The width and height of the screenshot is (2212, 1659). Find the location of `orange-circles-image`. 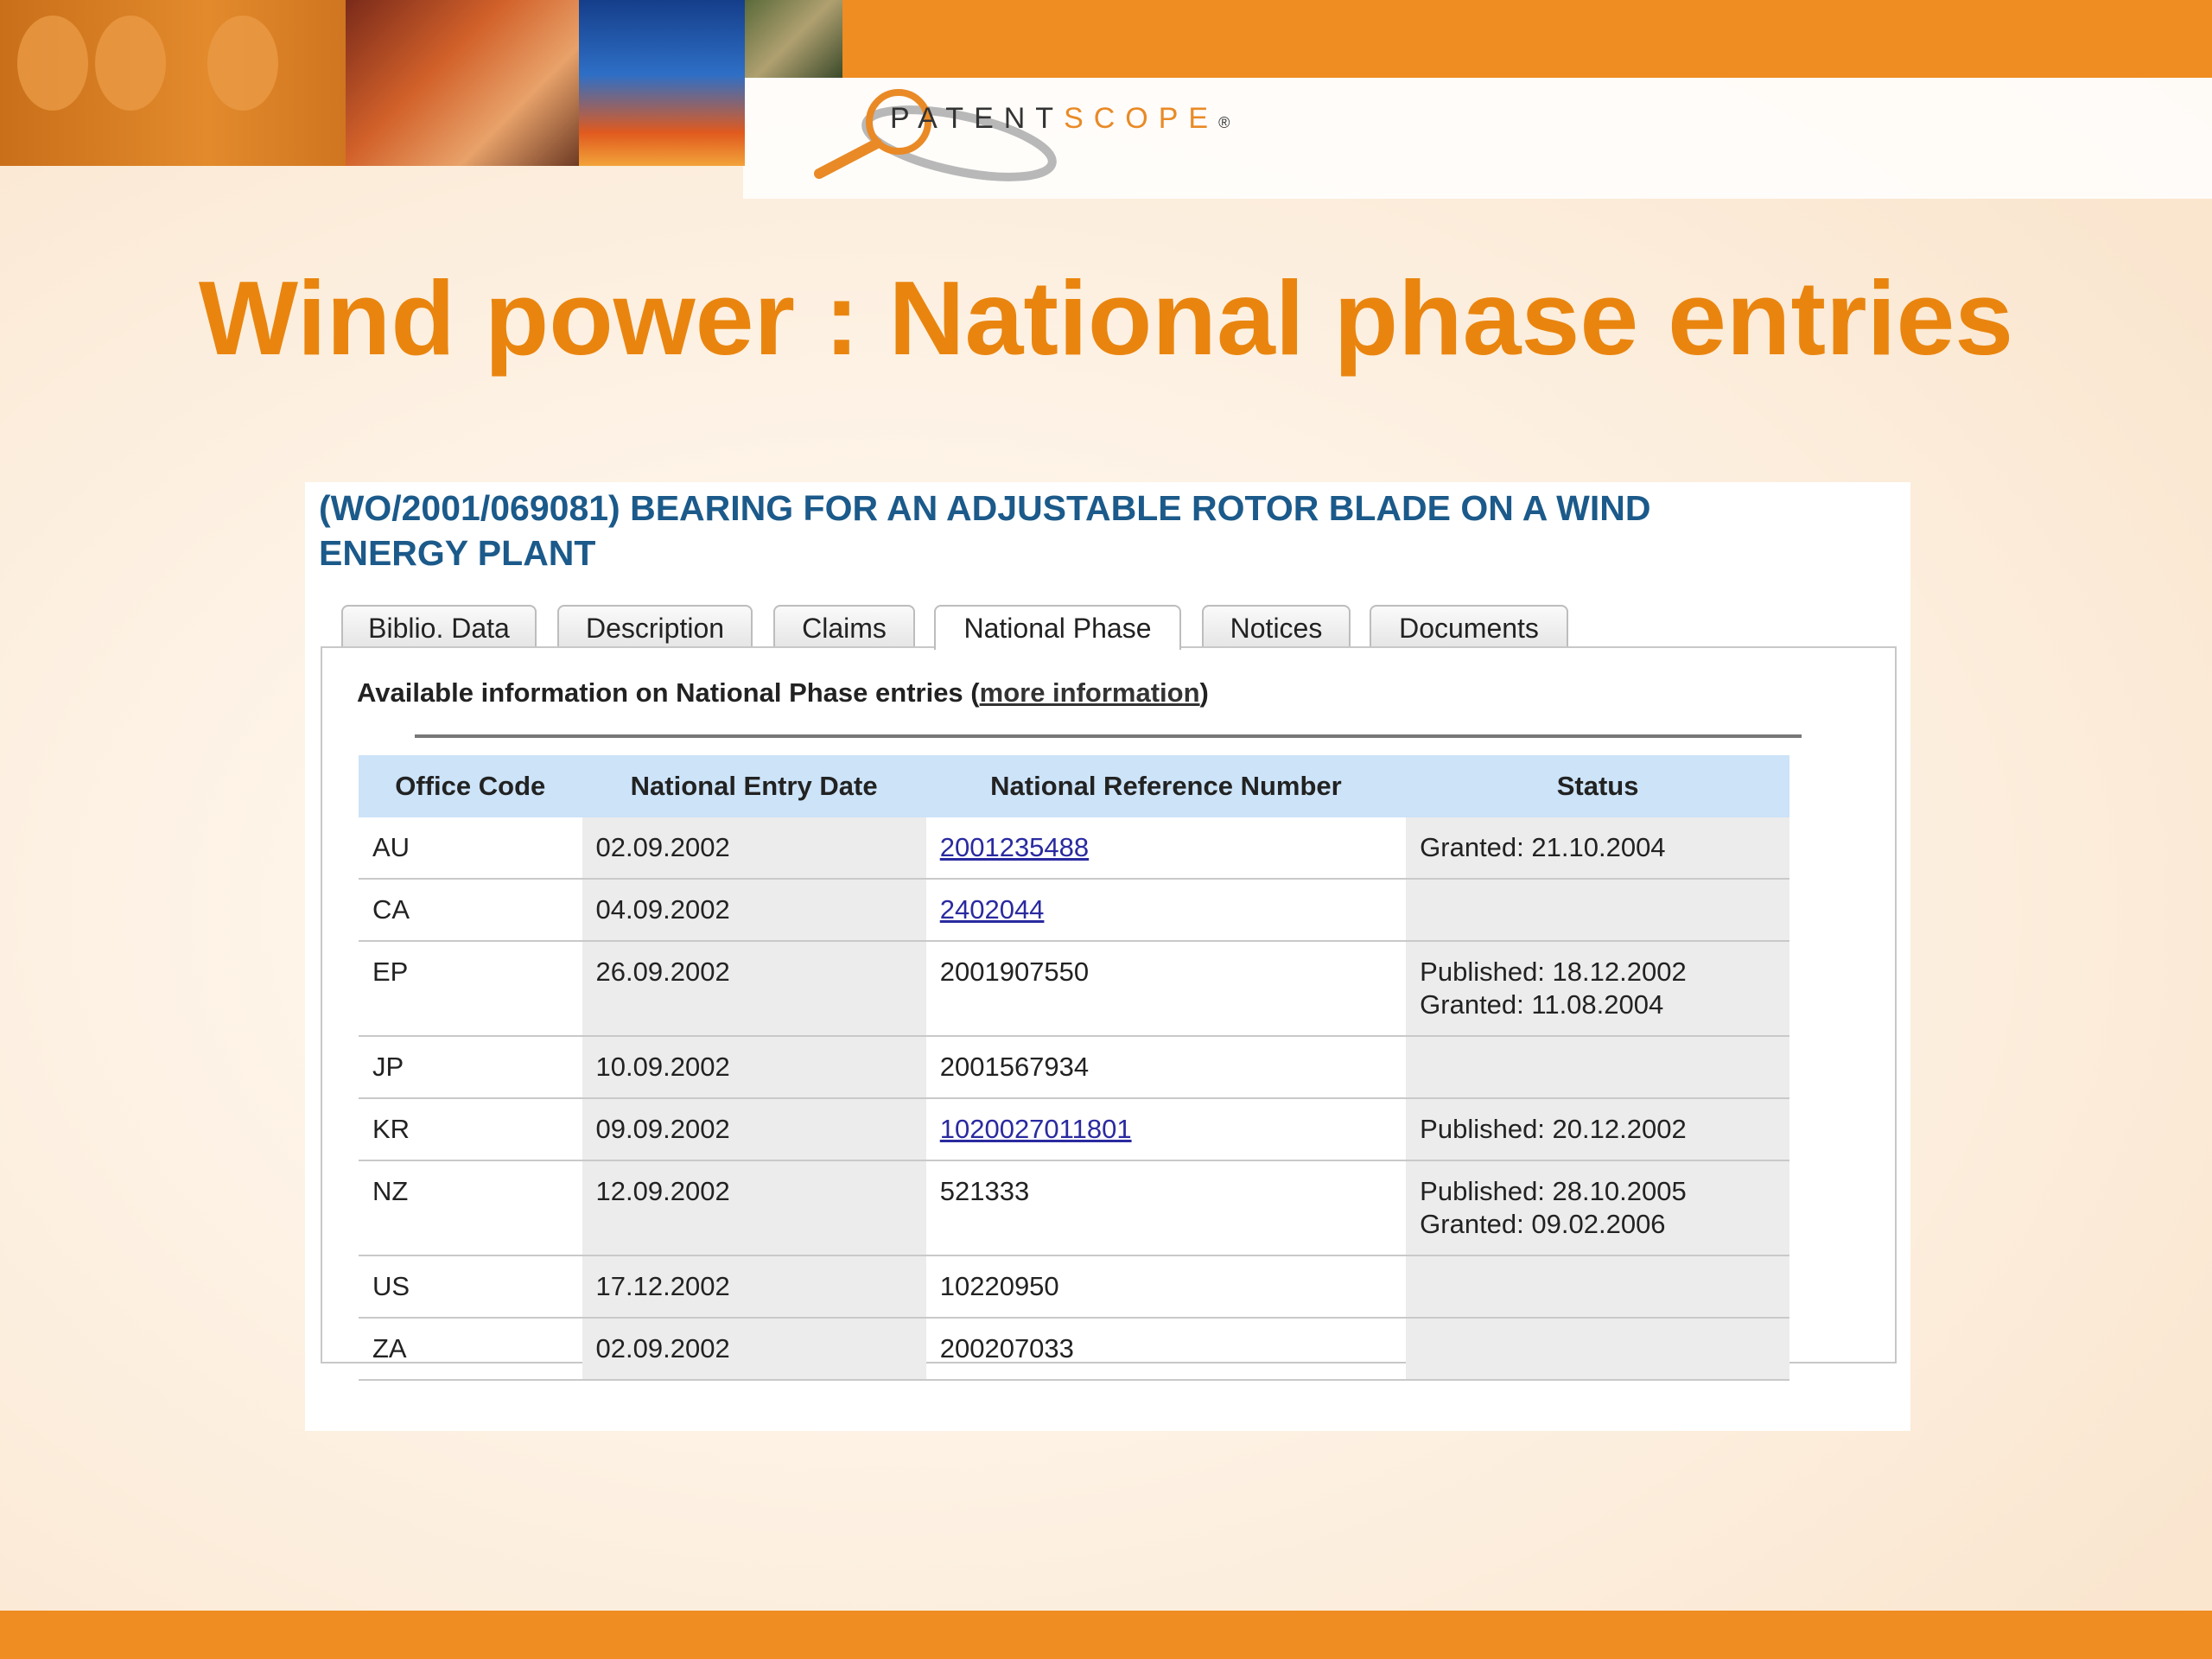

orange-circles-image is located at coordinates (173, 83).